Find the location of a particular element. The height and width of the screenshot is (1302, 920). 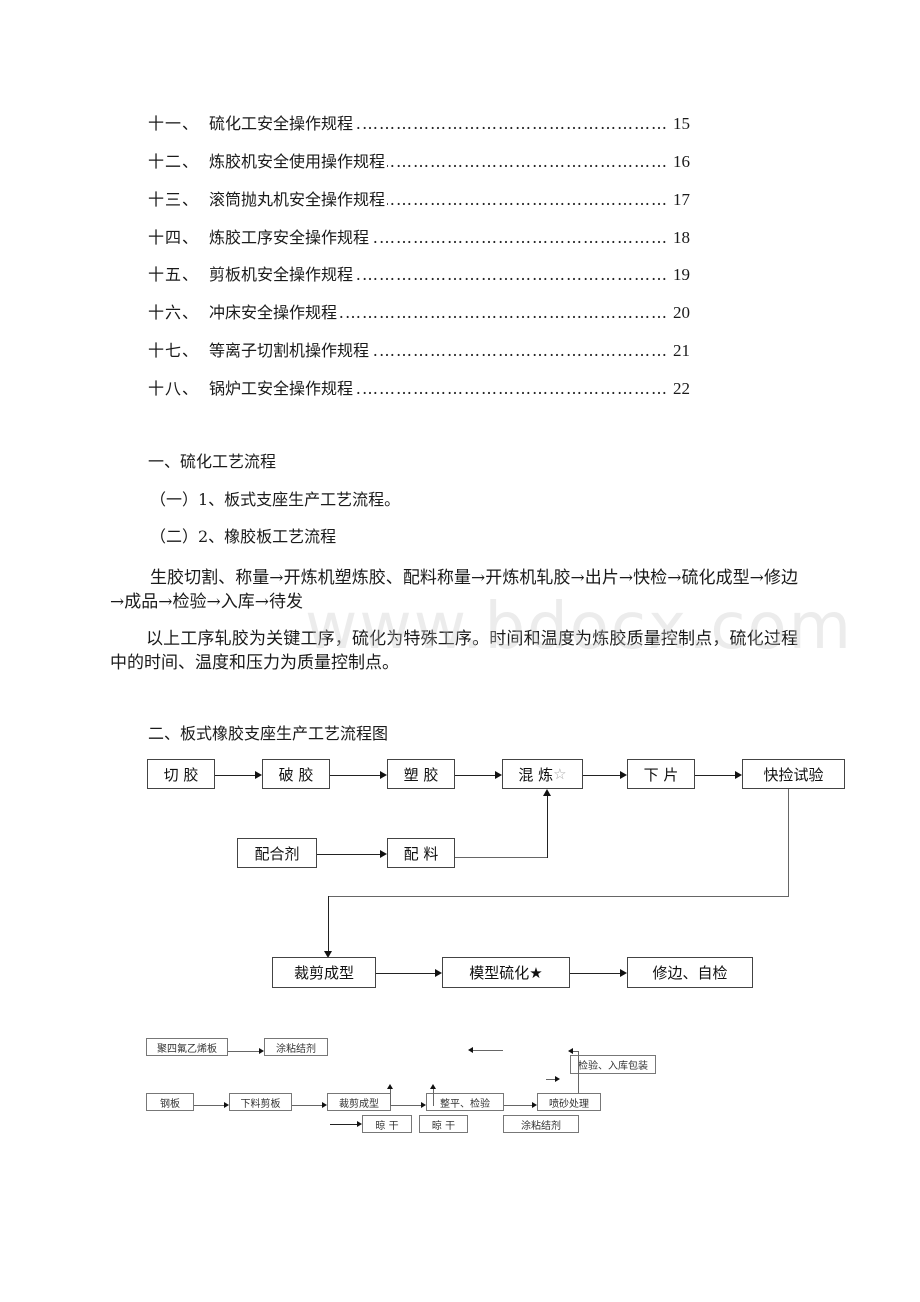

toc-number: 十五、 is located at coordinates (174, 274).